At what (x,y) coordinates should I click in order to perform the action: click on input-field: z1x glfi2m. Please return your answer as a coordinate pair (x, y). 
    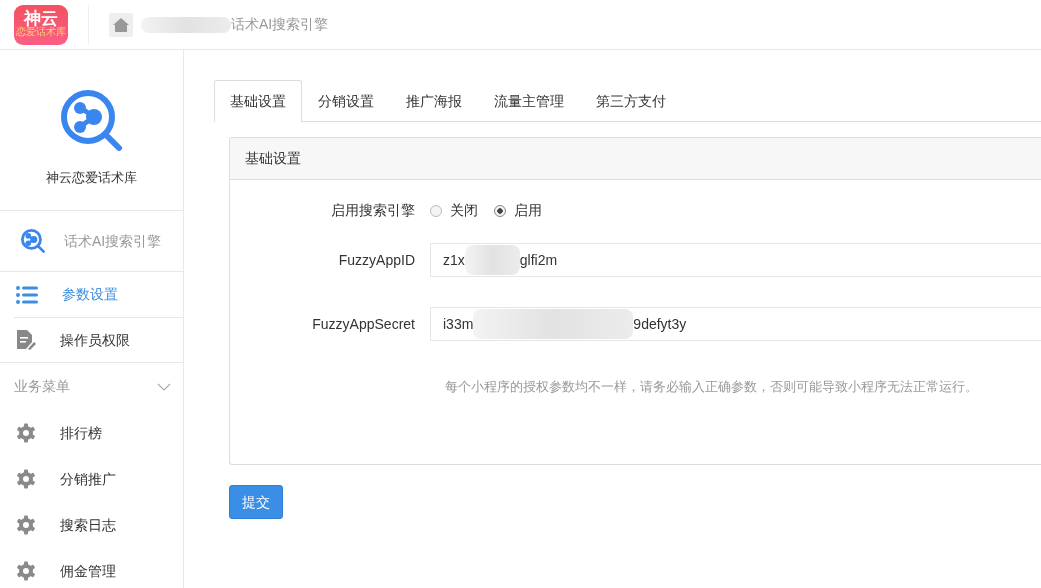
    Looking at the image, I should click on (735, 260).